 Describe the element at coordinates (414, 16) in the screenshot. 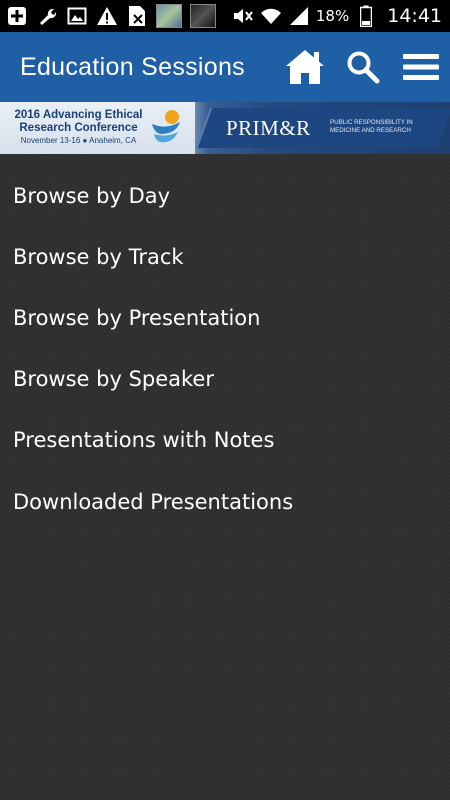

I see `clock: 14:41` at that location.